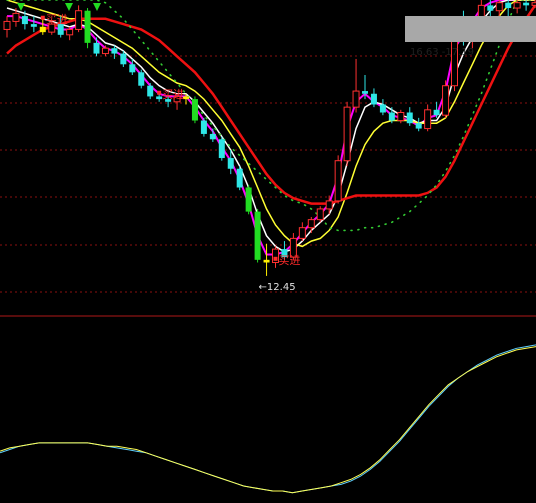 This screenshot has width=536, height=503. What do you see at coordinates (470, 29) in the screenshot?
I see `price-range-box-bg` at bounding box center [470, 29].